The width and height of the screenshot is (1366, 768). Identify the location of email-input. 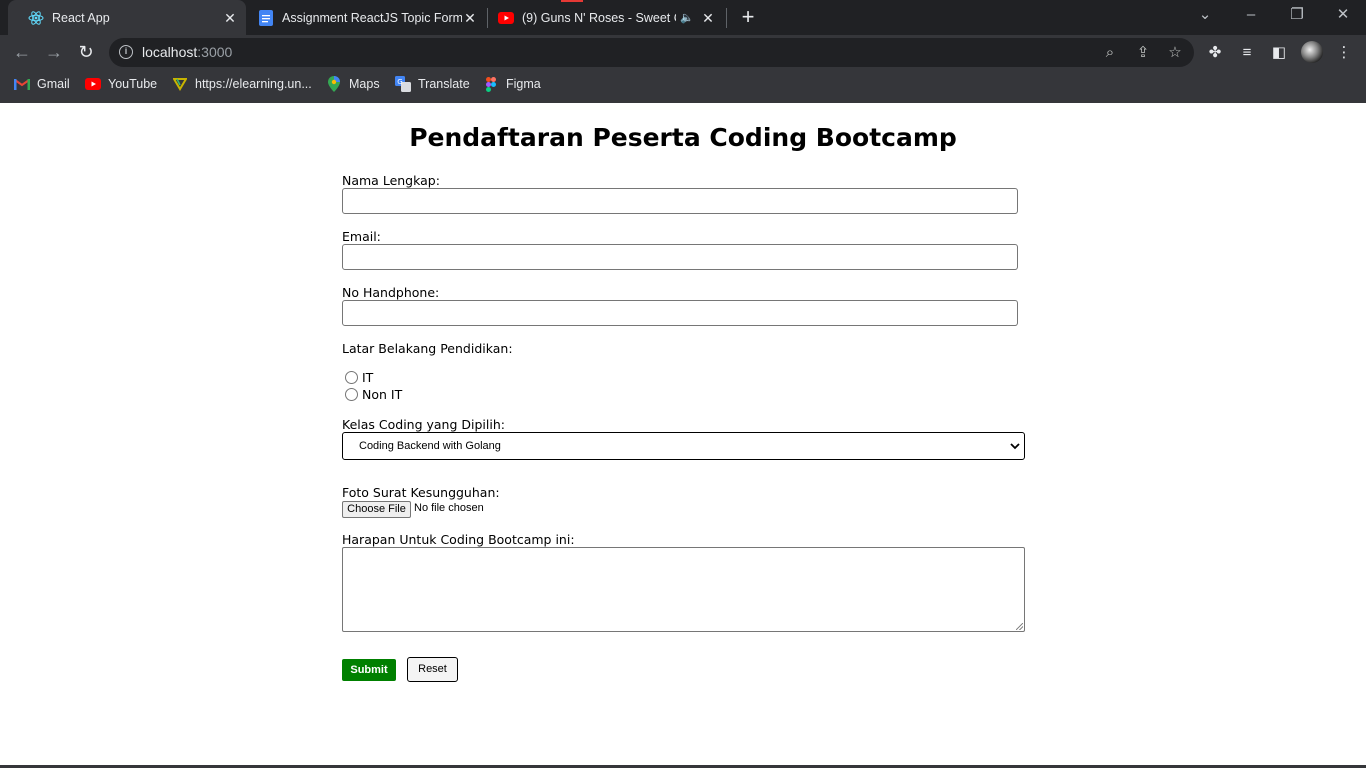
(680, 257).